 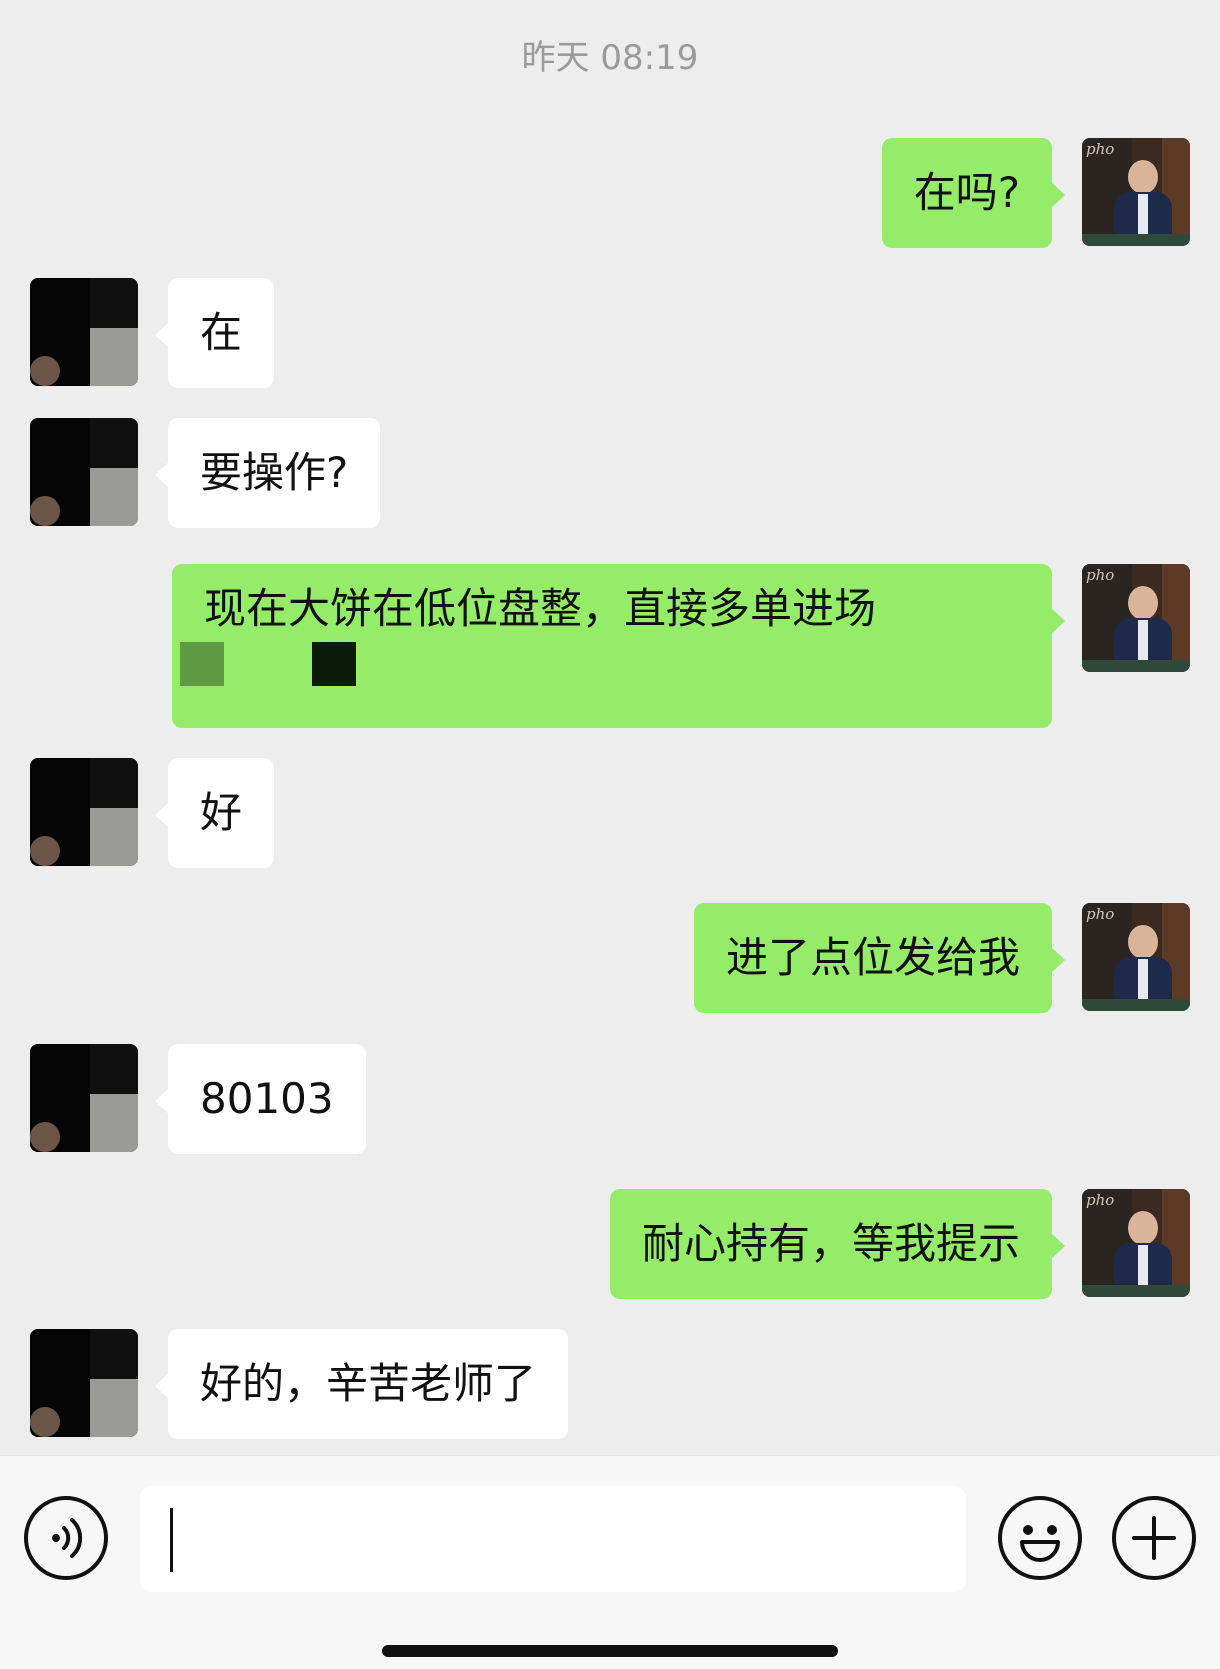 I want to click on message-input, so click(x=553, y=1539).